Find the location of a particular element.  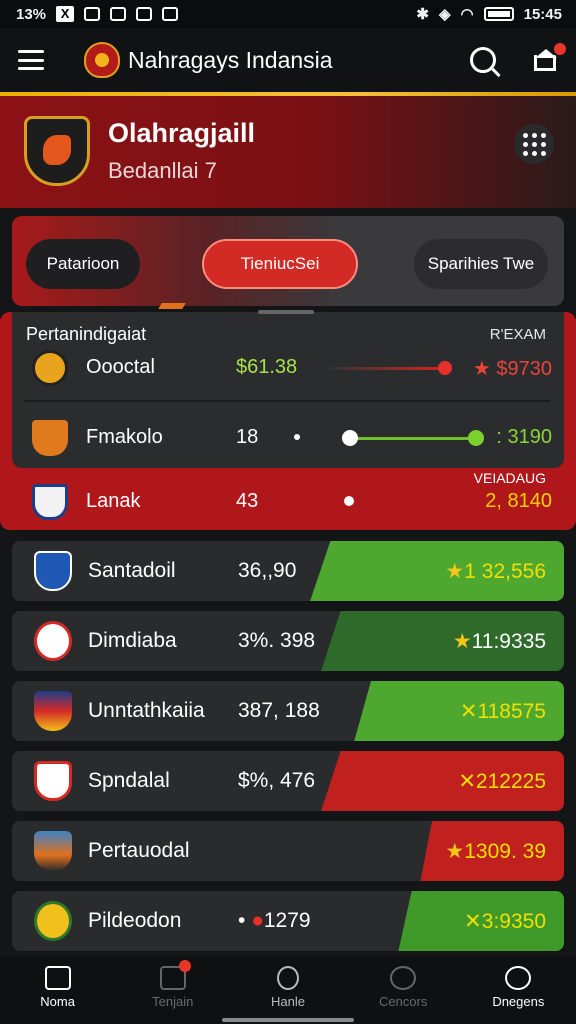

nav-cencors: Cencors is located at coordinates (403, 990).